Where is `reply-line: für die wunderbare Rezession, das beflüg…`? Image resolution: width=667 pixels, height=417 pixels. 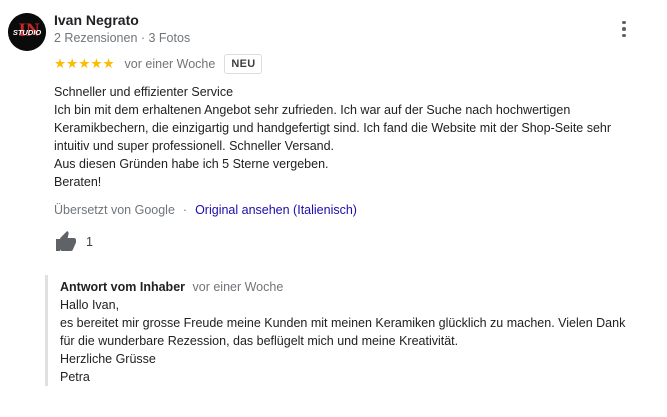 reply-line: für die wunderbare Rezession, das beflüg… is located at coordinates (259, 341).